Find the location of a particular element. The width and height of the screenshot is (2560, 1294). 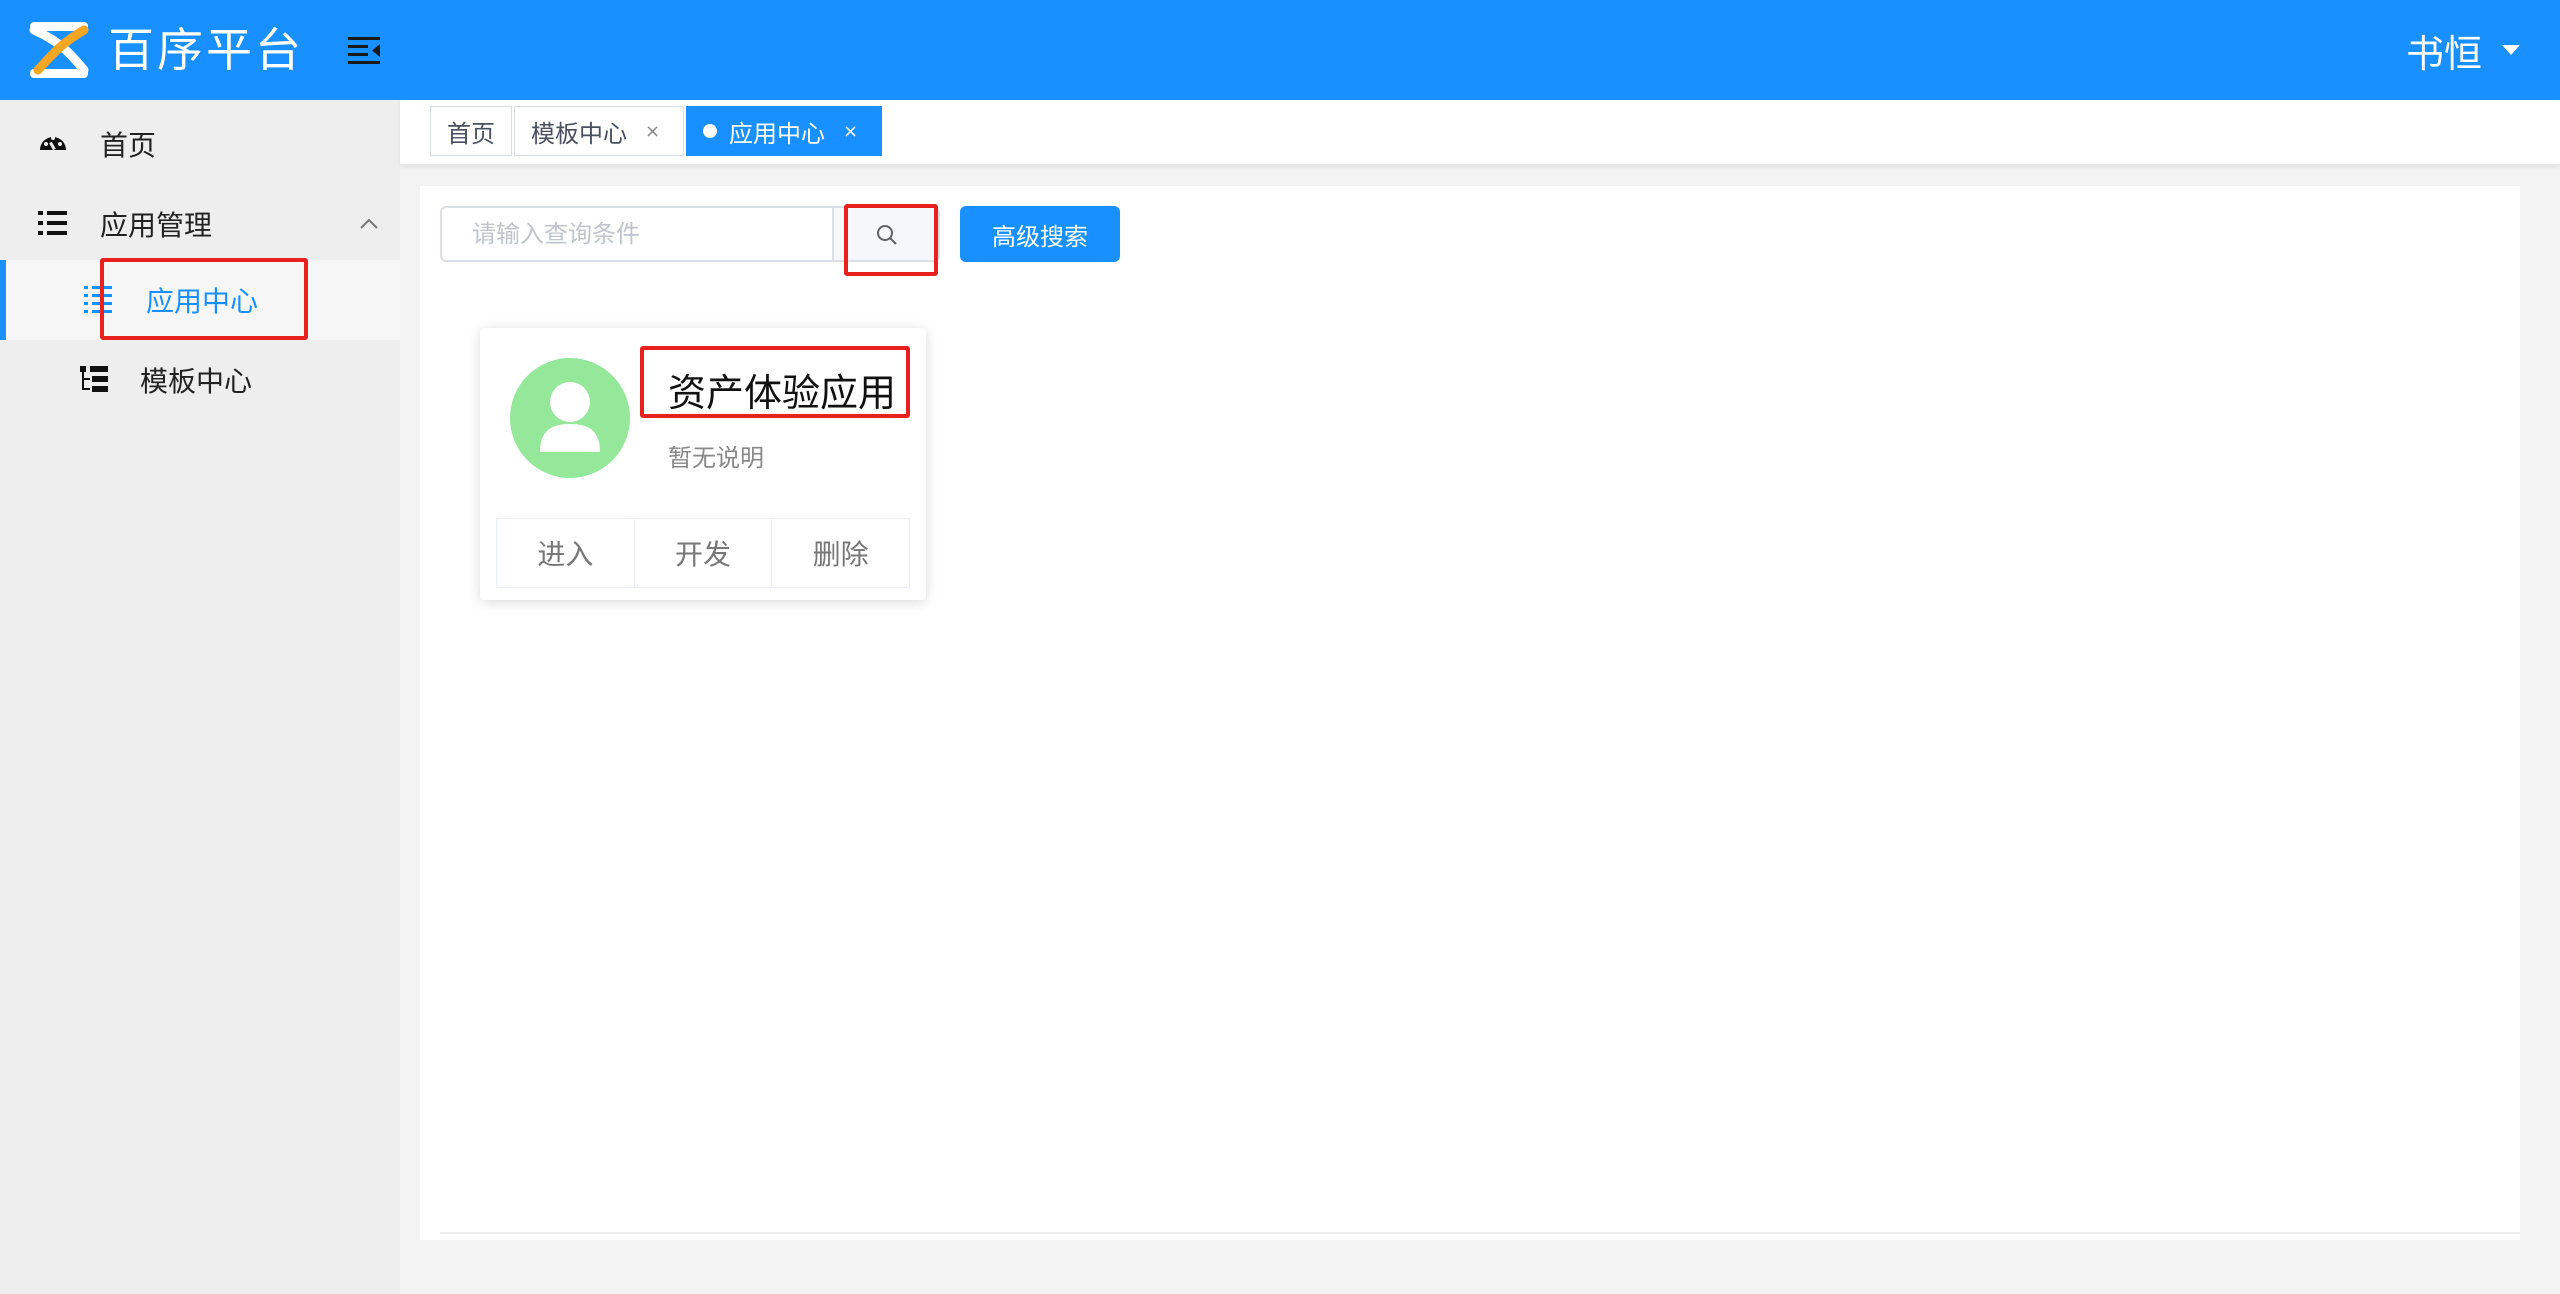

tab-home: 首页 is located at coordinates (471, 131).